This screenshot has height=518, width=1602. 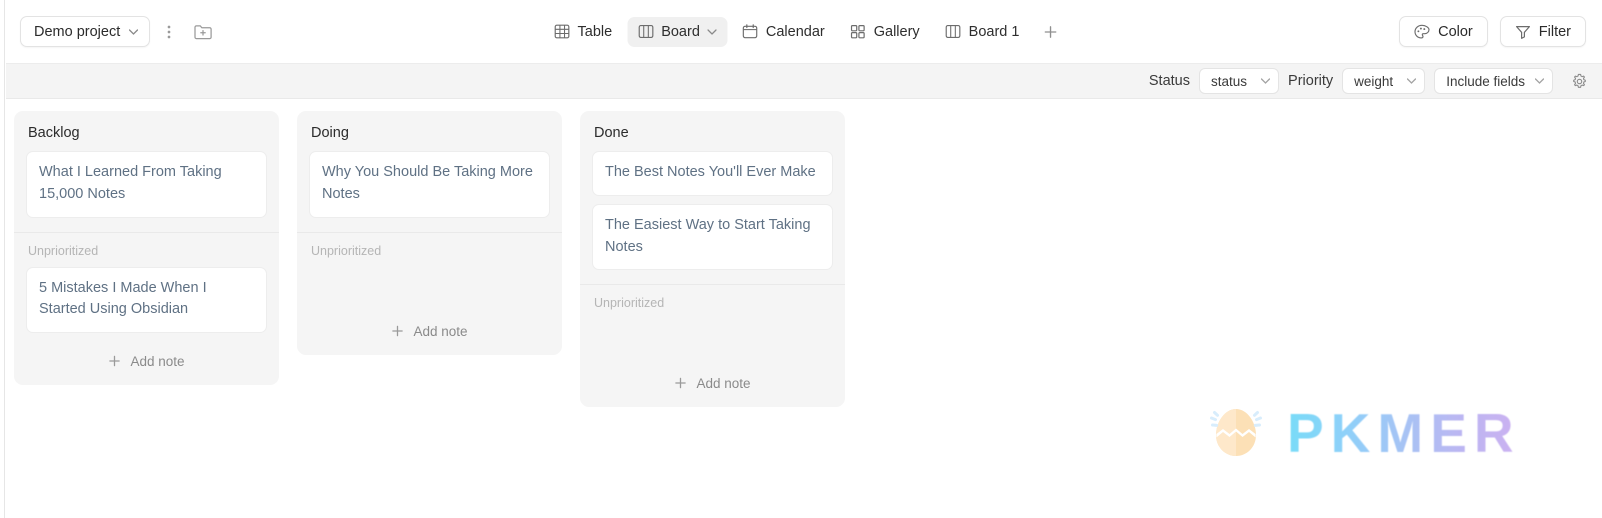 I want to click on calendar-icon, so click(x=750, y=31).